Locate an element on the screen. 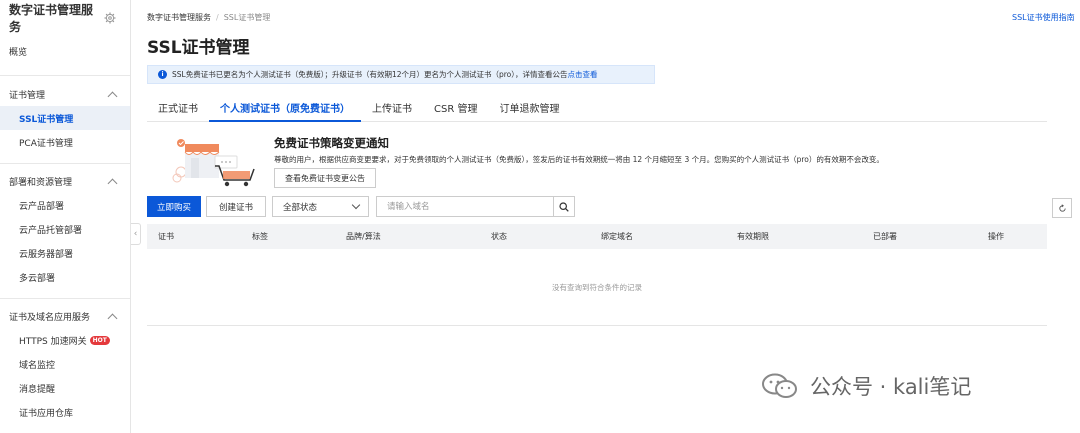 This screenshot has width=1080, height=433. sidebar-item-server-deploy: 云服务器部署 is located at coordinates (65, 253).